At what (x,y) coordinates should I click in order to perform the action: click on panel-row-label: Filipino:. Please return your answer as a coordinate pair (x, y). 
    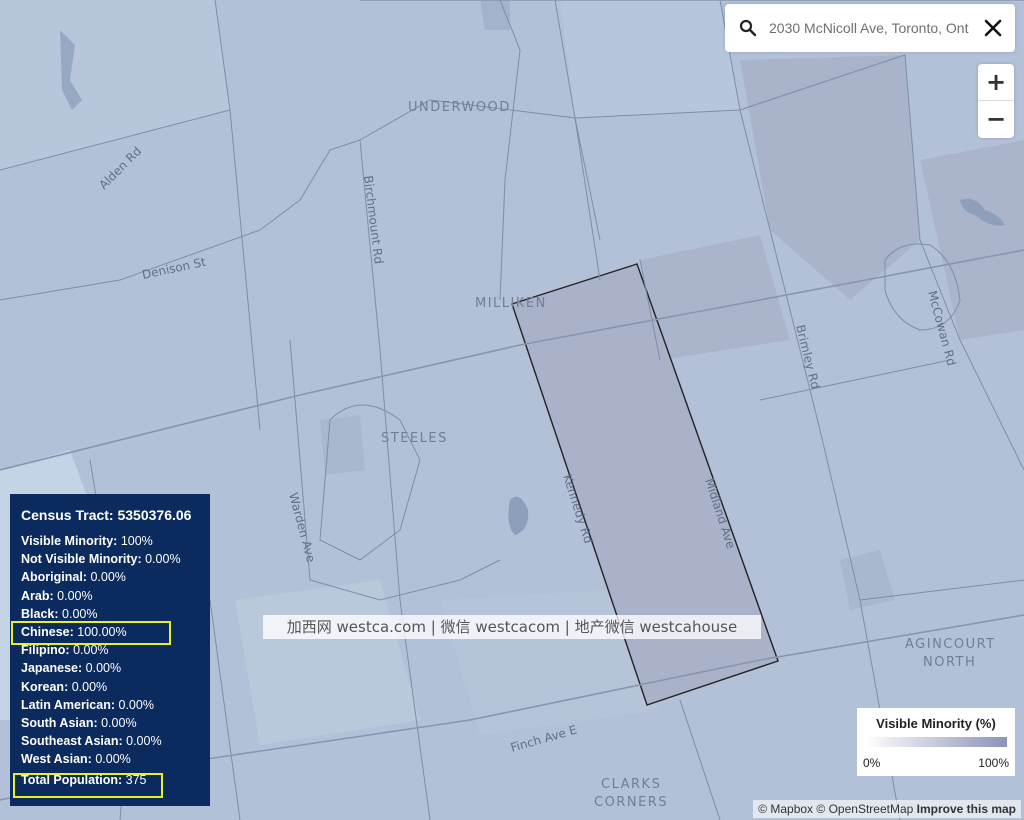
    Looking at the image, I should click on (45, 650).